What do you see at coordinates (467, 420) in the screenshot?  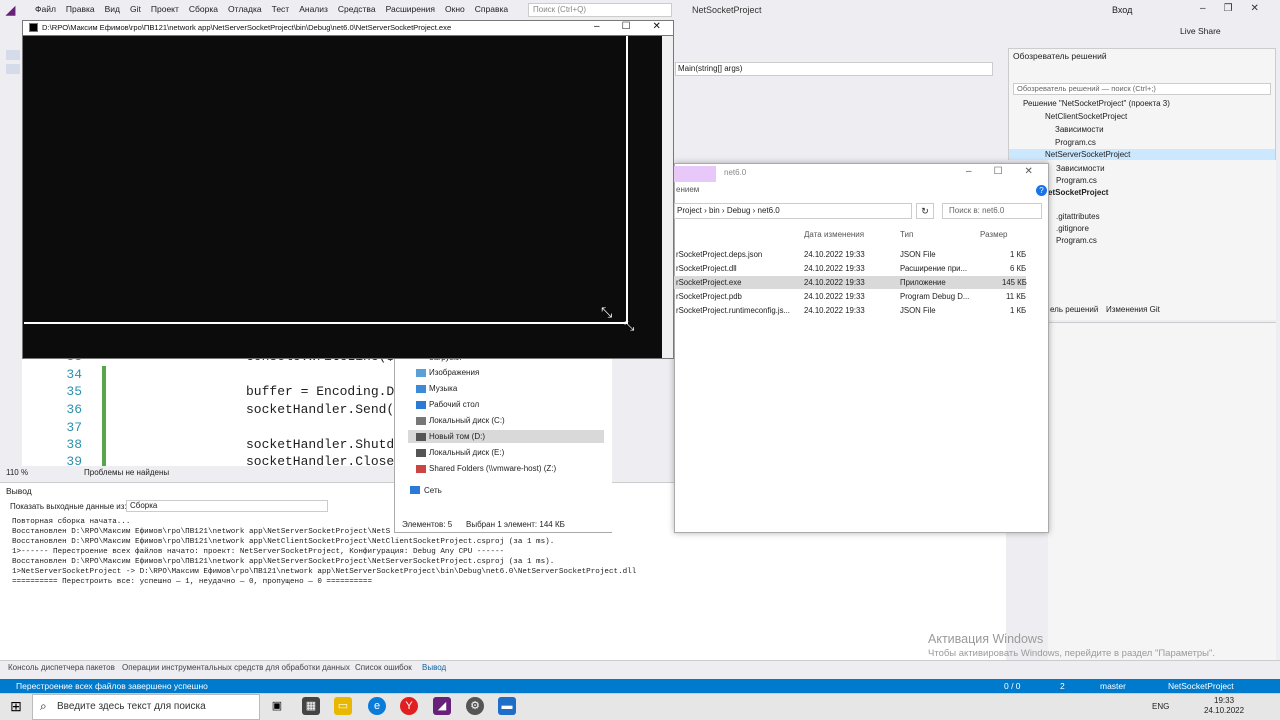 I see `nav-drive-c: Локальный диск (C:)` at bounding box center [467, 420].